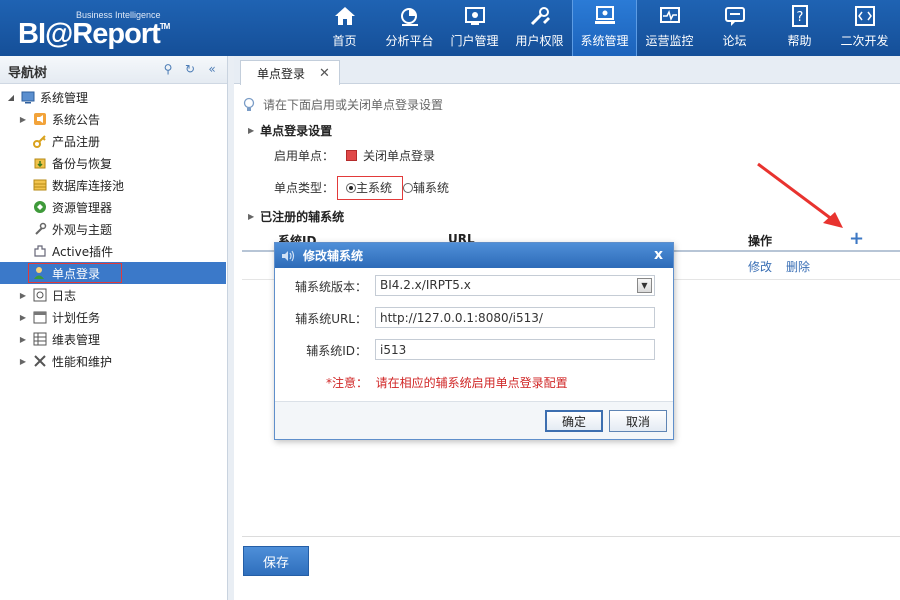 The height and width of the screenshot is (600, 900). I want to click on tree-item-backup-restore: 备份与恢复, so click(113, 163).